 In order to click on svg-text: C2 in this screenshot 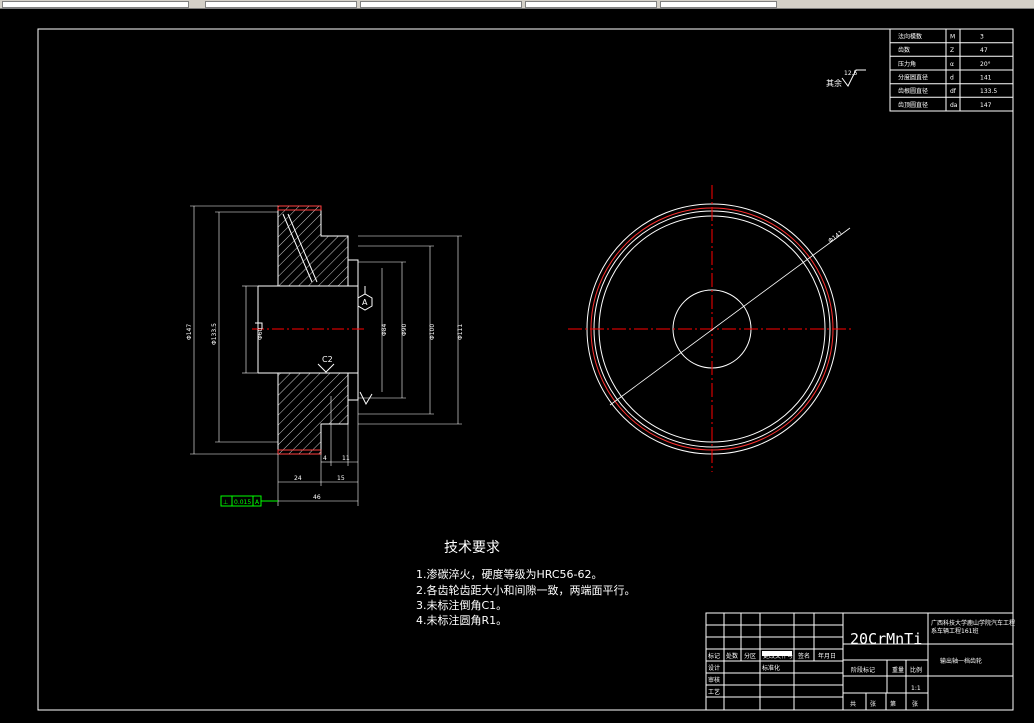, I will do `click(327, 359)`.